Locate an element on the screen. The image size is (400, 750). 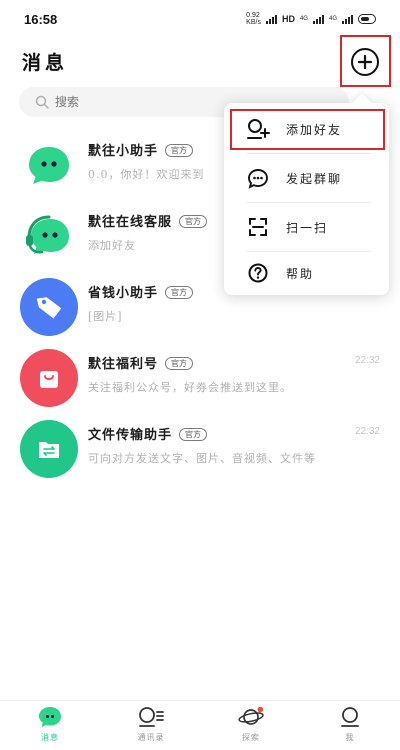
nav-item-profile: 我 is located at coordinates (350, 727).